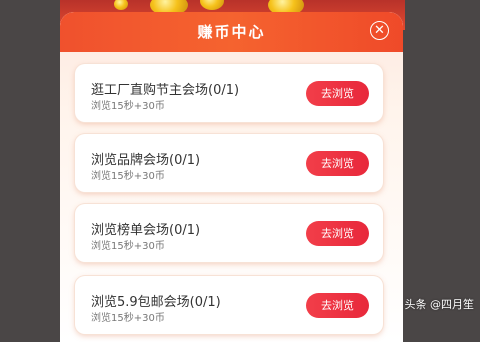  Describe the element at coordinates (229, 233) in the screenshot. I see `task-card: 浏览榜单会场(0/1) 浏览15秒+30币 去浏览` at that location.